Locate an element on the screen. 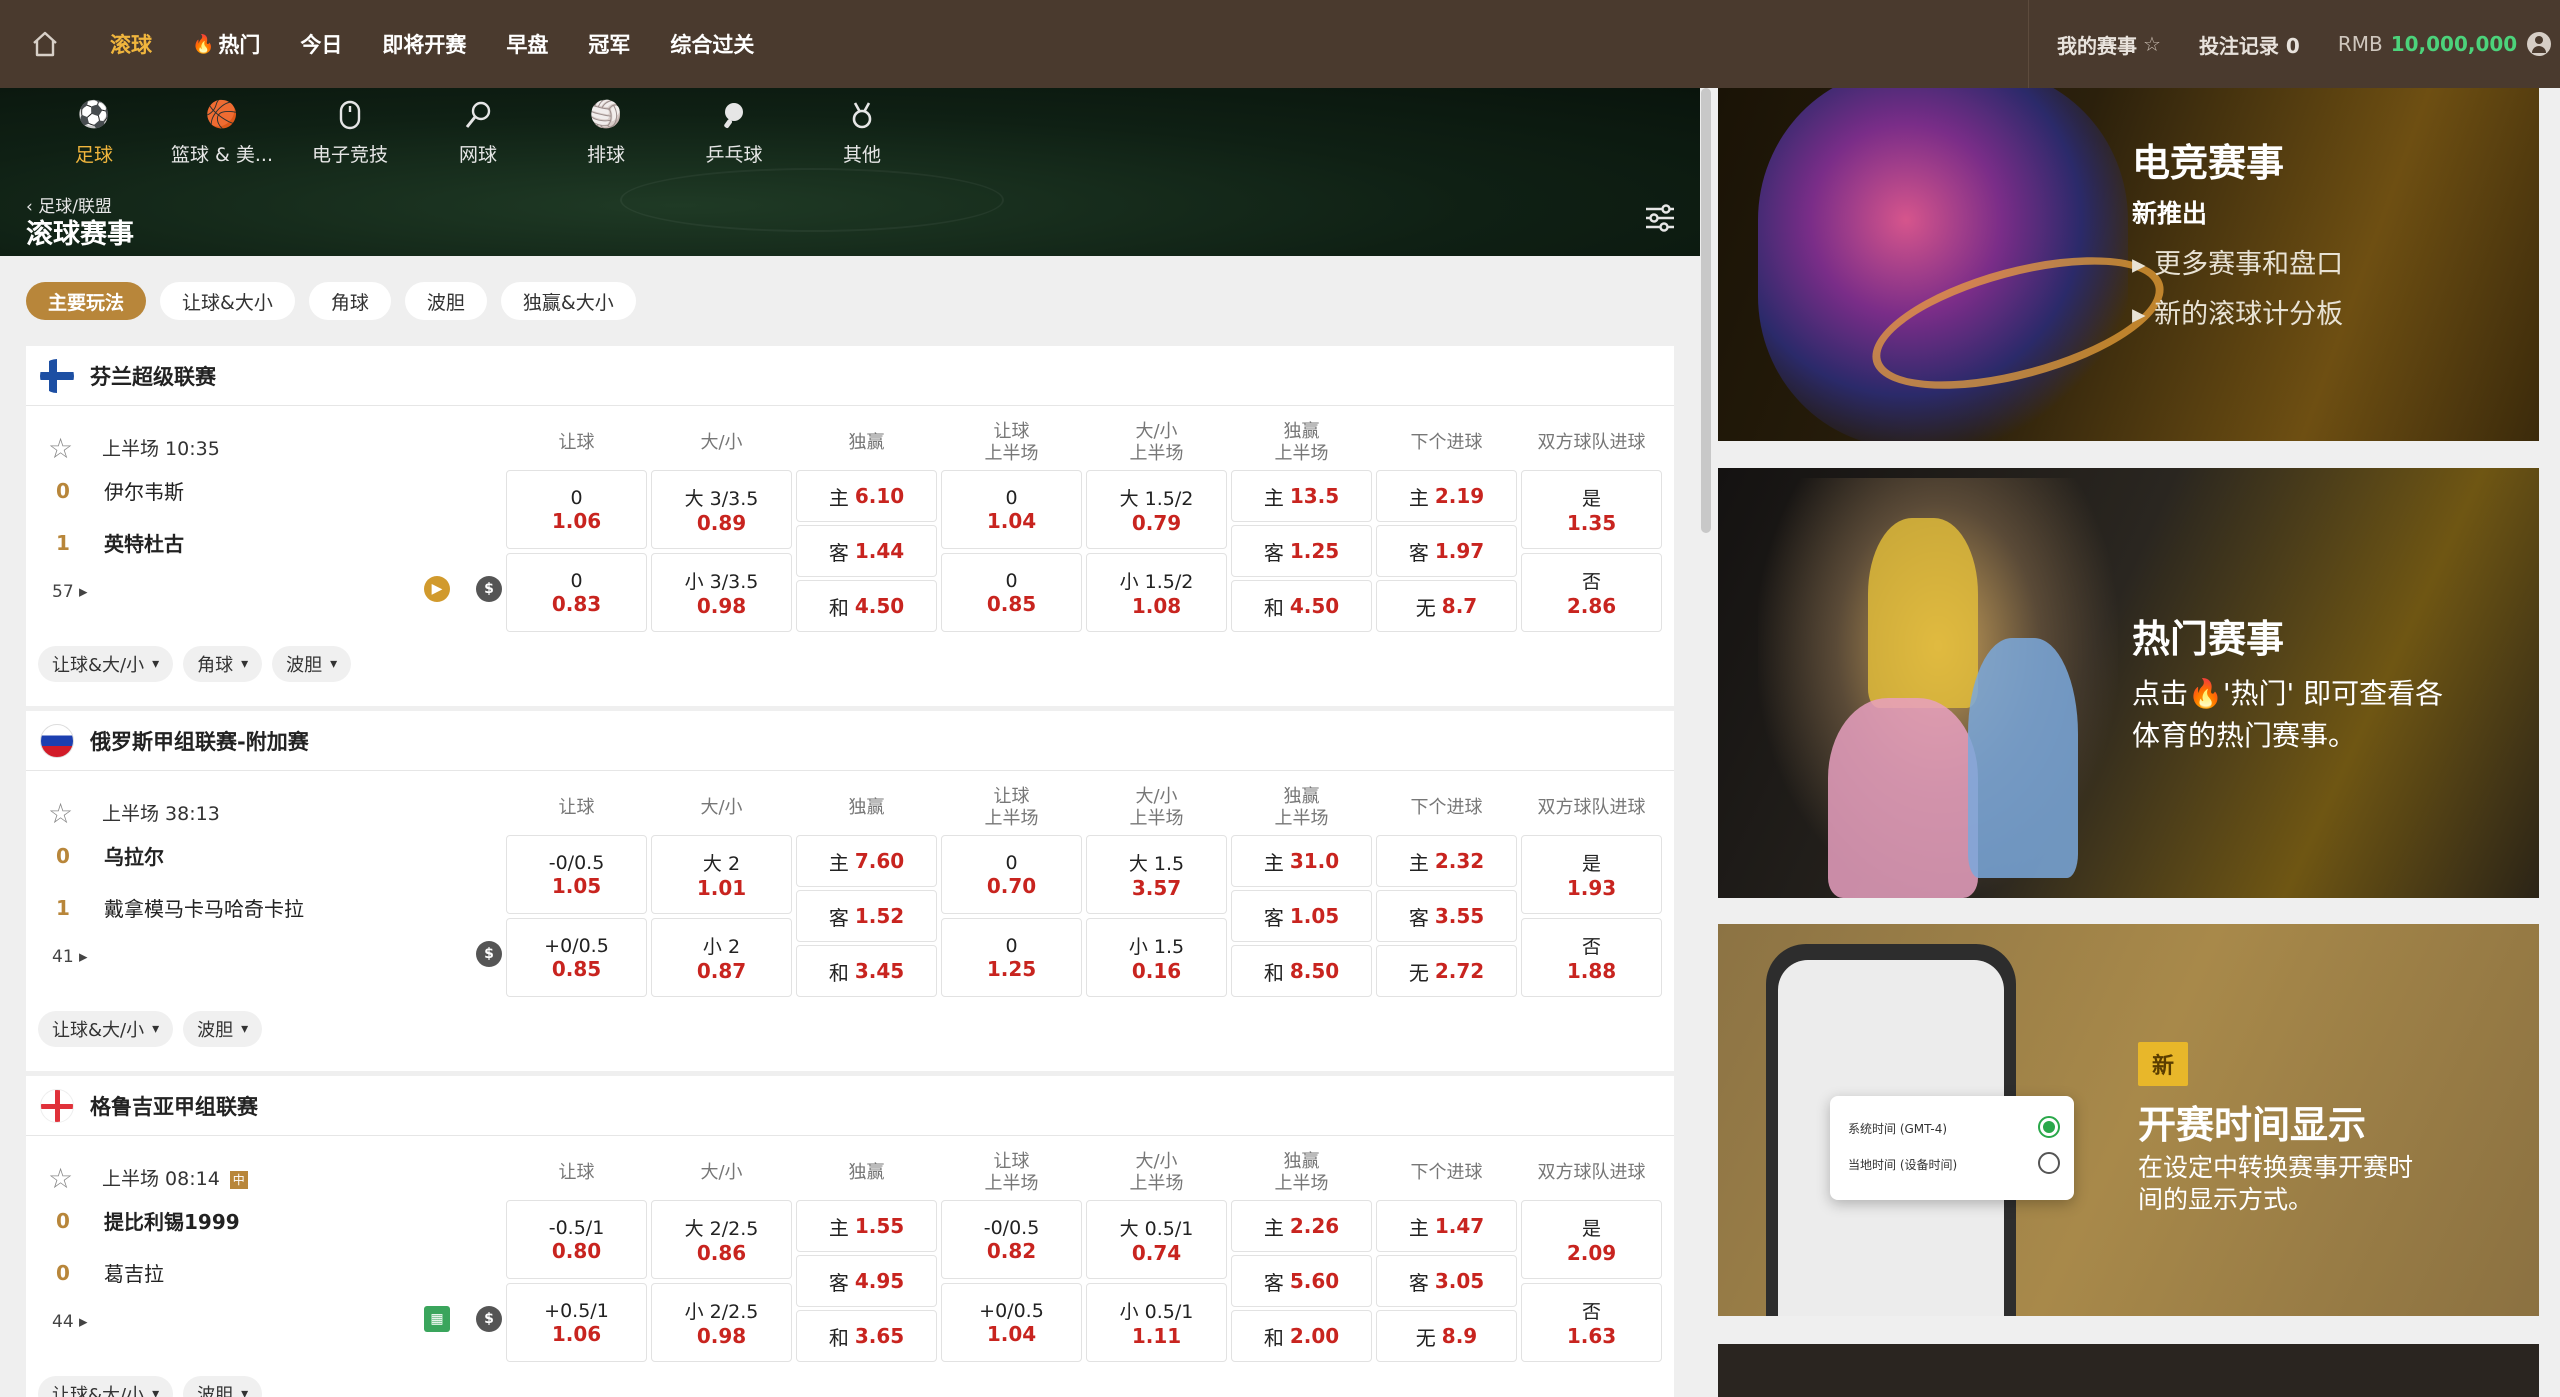 This screenshot has width=2560, height=1397. odds-button: 是 1.93 is located at coordinates (1591, 874).